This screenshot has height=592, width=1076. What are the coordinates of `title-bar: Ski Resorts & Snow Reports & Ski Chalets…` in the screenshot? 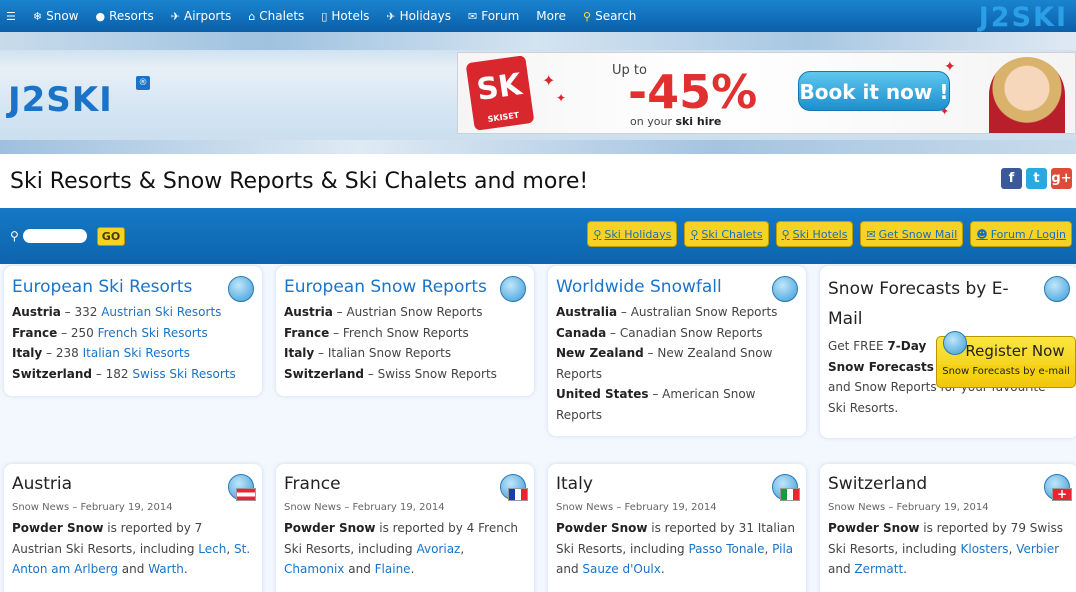 It's located at (538, 181).